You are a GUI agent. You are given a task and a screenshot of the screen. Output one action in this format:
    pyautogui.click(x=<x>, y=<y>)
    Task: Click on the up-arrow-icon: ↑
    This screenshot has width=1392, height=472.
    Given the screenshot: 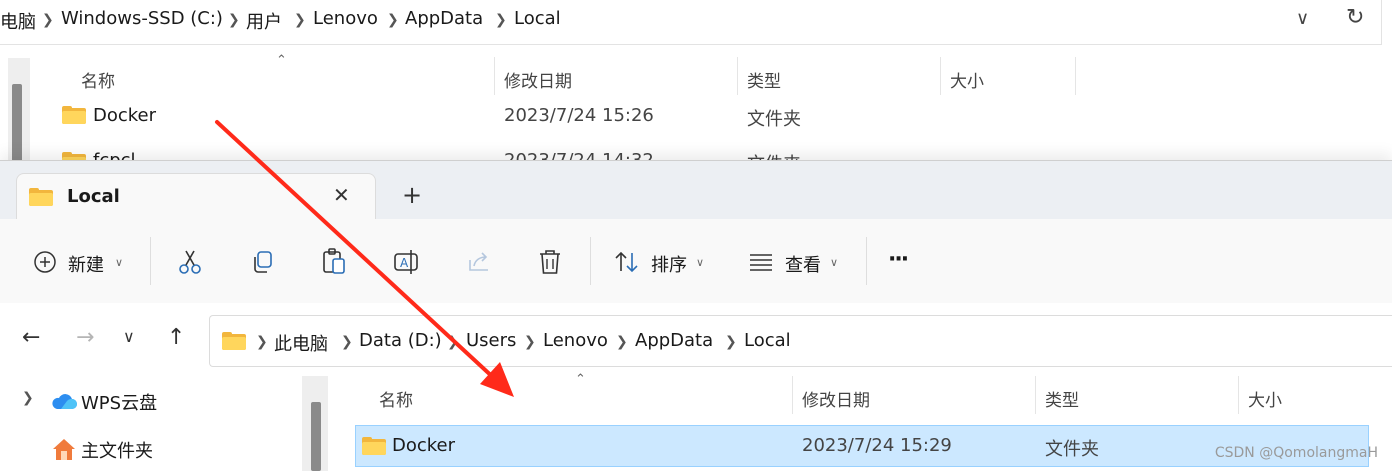 What is the action you would take?
    pyautogui.click(x=176, y=337)
    